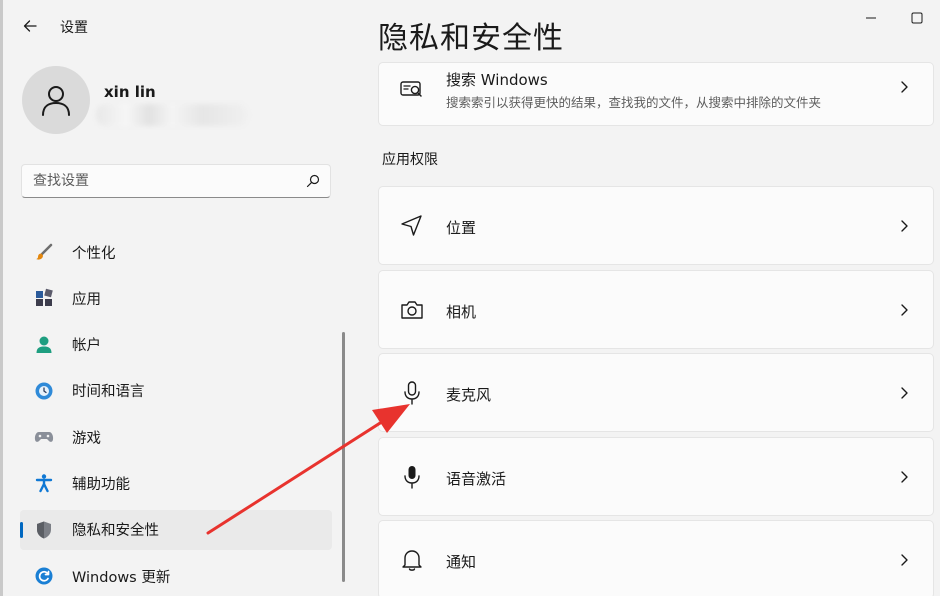  I want to click on windows-update-icon, so click(44, 576).